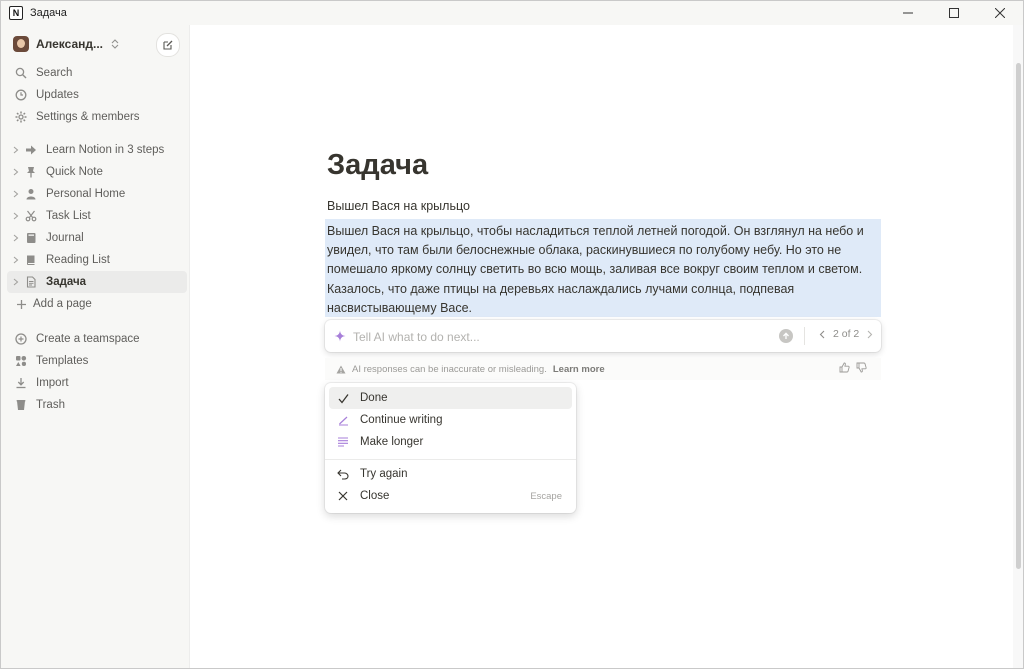 This screenshot has height=669, width=1024. I want to click on menu-item-continue-writing: Continue writing, so click(450, 420).